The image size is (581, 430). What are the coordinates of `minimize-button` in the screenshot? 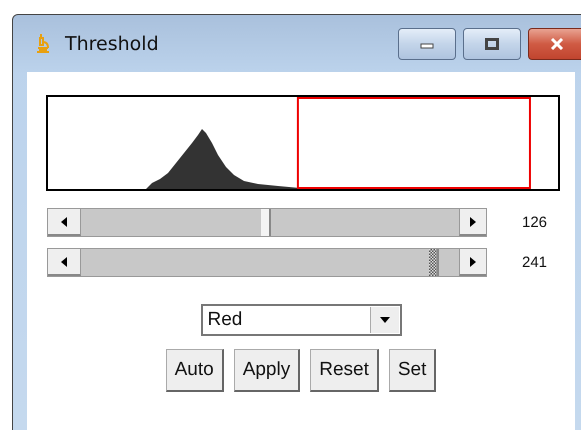 It's located at (427, 44).